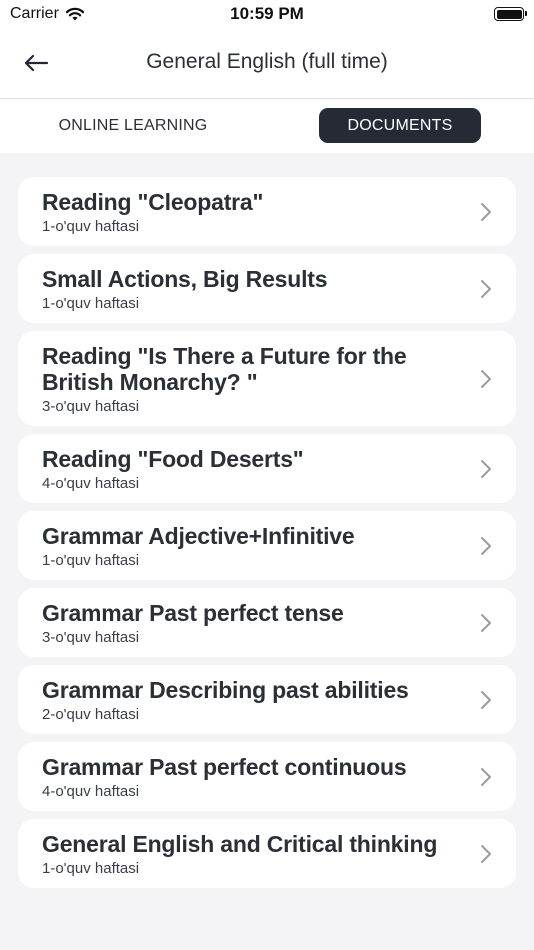  What do you see at coordinates (173, 459) in the screenshot?
I see `document-title: Reading "Food Deserts"` at bounding box center [173, 459].